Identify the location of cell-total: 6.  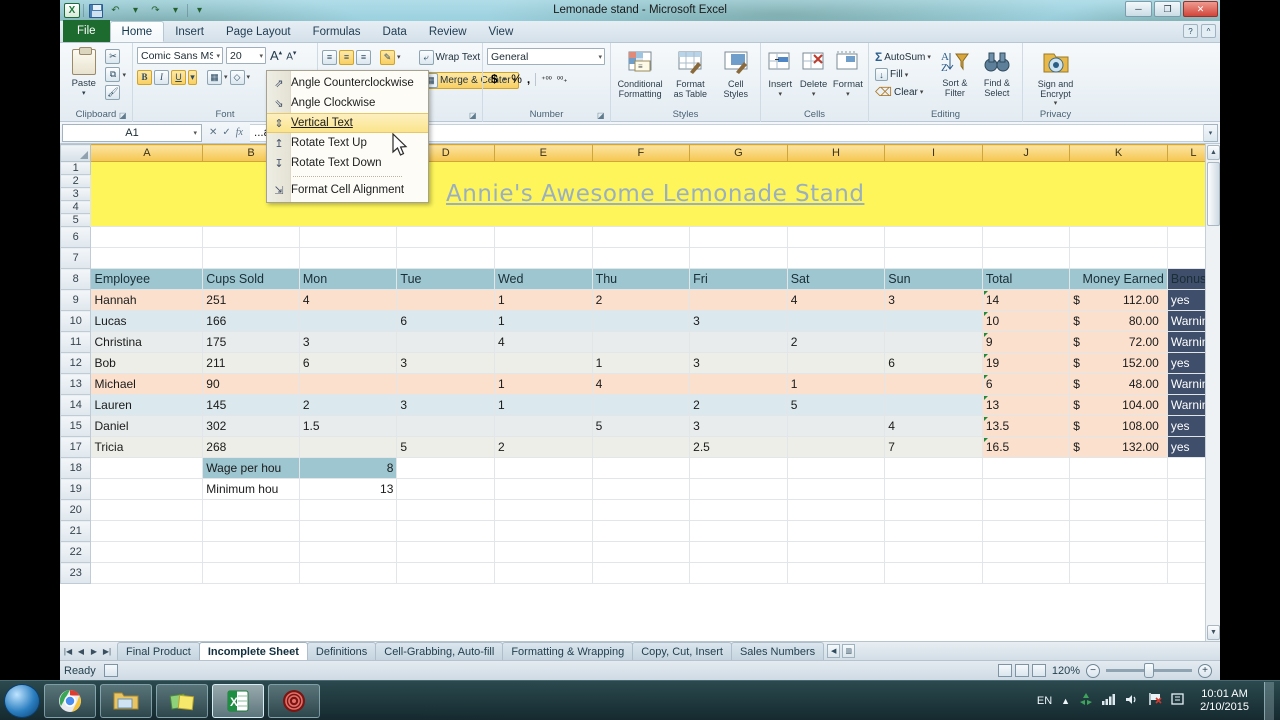
(1026, 384).